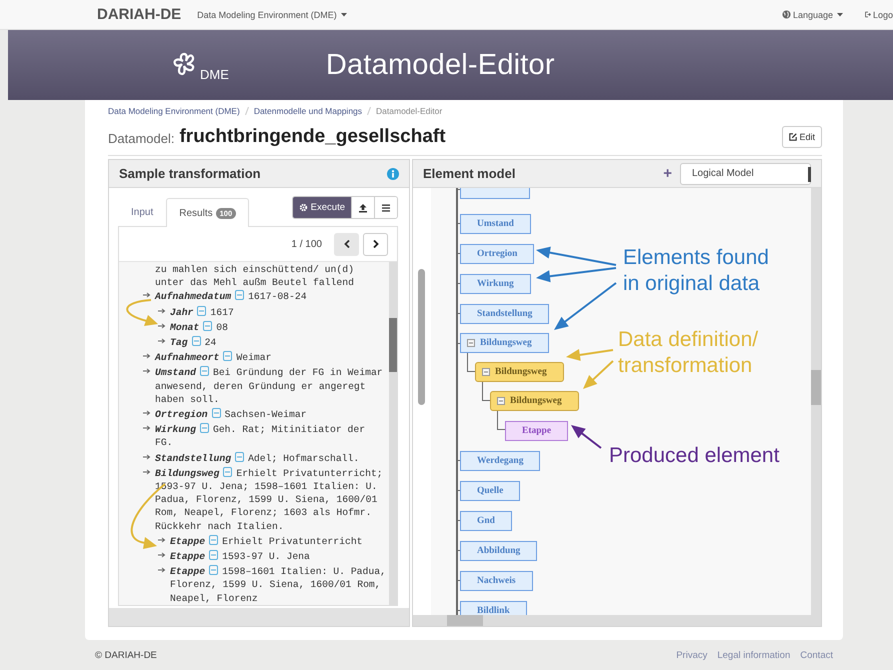  I want to click on field-value: Adel; Hofmarschall., so click(304, 458).